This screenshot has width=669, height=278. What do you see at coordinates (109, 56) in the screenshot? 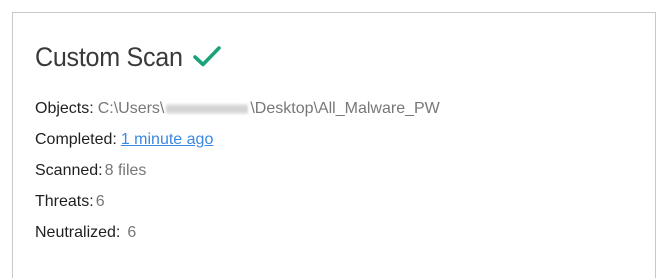
I see `scan-title: Custom Scan` at bounding box center [109, 56].